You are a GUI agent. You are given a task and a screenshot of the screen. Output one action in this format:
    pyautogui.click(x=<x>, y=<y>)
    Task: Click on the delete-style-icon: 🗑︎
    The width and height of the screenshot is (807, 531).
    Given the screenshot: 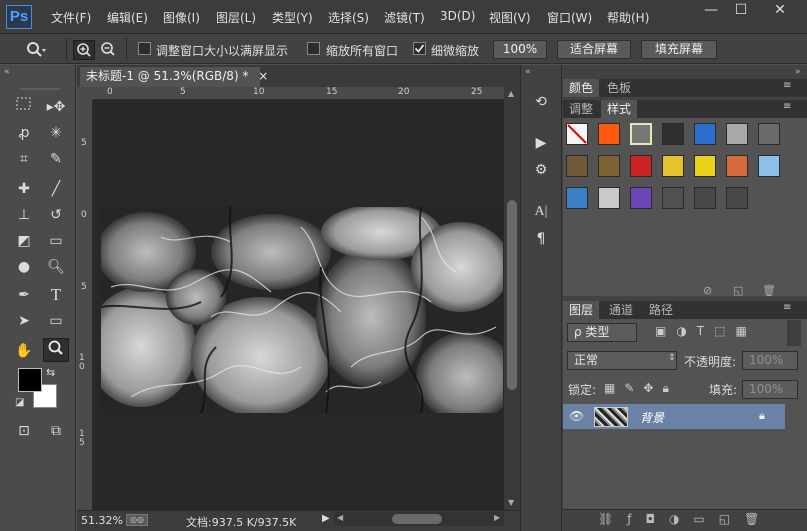 What is the action you would take?
    pyautogui.click(x=769, y=290)
    